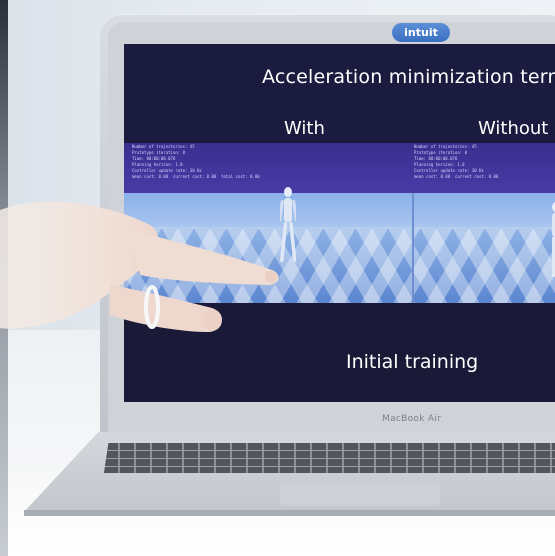 The height and width of the screenshot is (556, 555). What do you see at coordinates (553, 239) in the screenshot?
I see `humanoid-figure-right` at bounding box center [553, 239].